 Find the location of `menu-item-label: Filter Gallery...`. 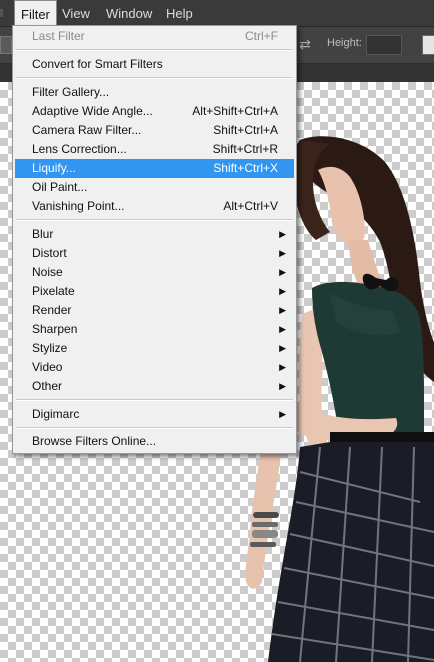

menu-item-label: Filter Gallery... is located at coordinates (71, 92).